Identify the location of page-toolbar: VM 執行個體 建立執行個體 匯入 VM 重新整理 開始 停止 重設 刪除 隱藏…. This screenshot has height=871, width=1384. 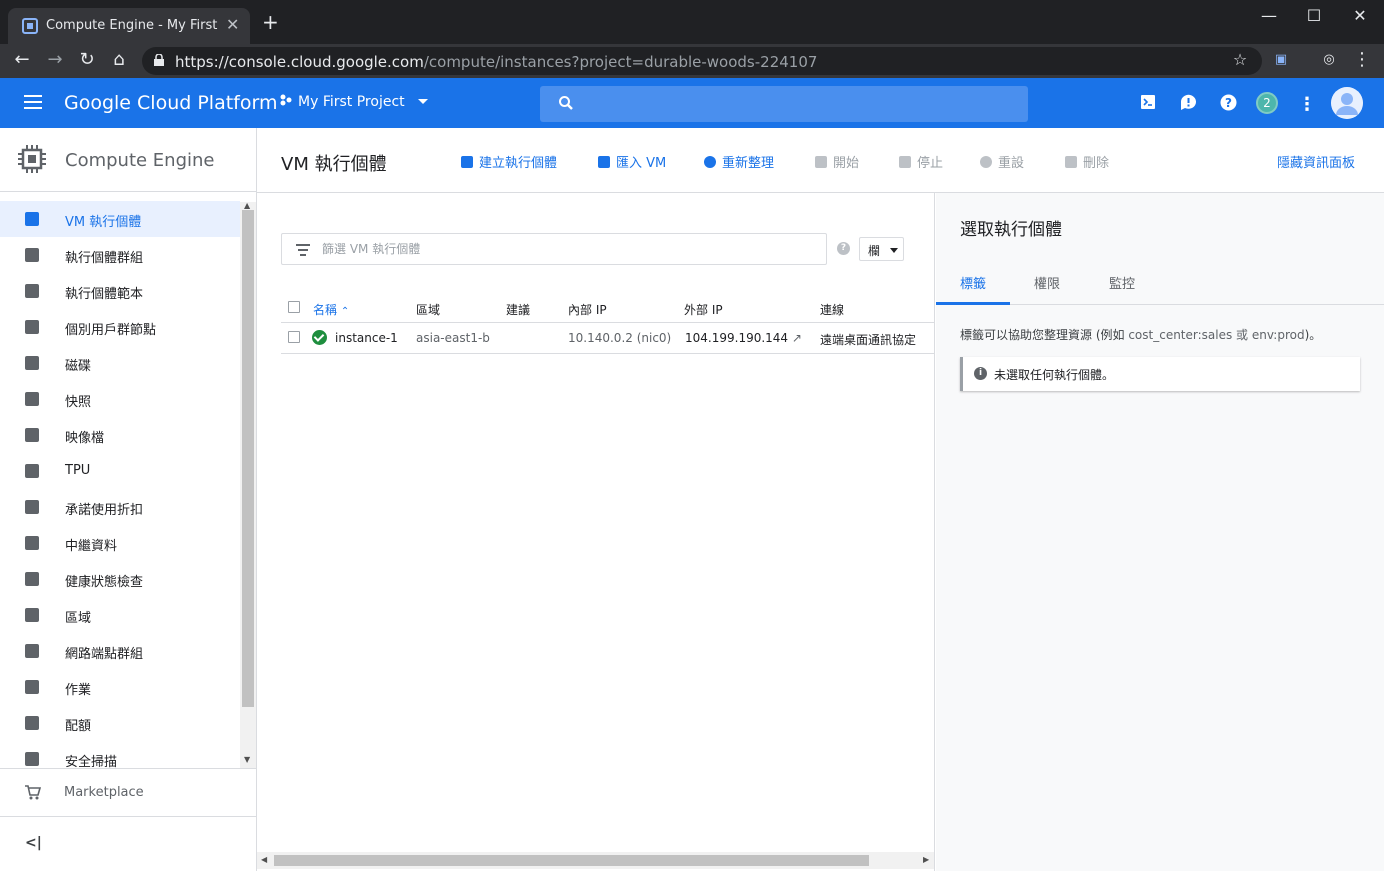
(820, 160).